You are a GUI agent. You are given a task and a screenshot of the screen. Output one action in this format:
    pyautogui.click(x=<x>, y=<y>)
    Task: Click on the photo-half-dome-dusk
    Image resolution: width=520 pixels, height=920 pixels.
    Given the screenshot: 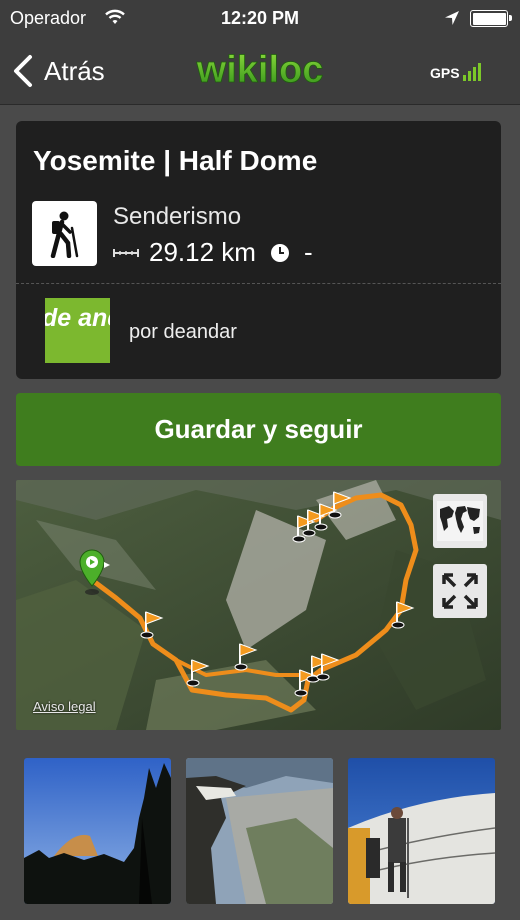 What is the action you would take?
    pyautogui.click(x=97, y=831)
    